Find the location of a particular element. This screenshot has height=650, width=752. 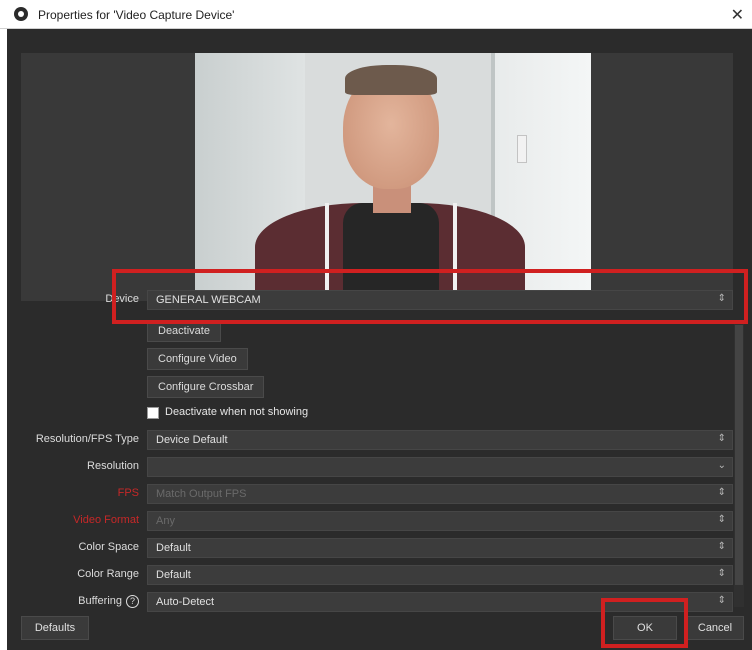

deactivate-when-not-showing-checkbox is located at coordinates (153, 413).